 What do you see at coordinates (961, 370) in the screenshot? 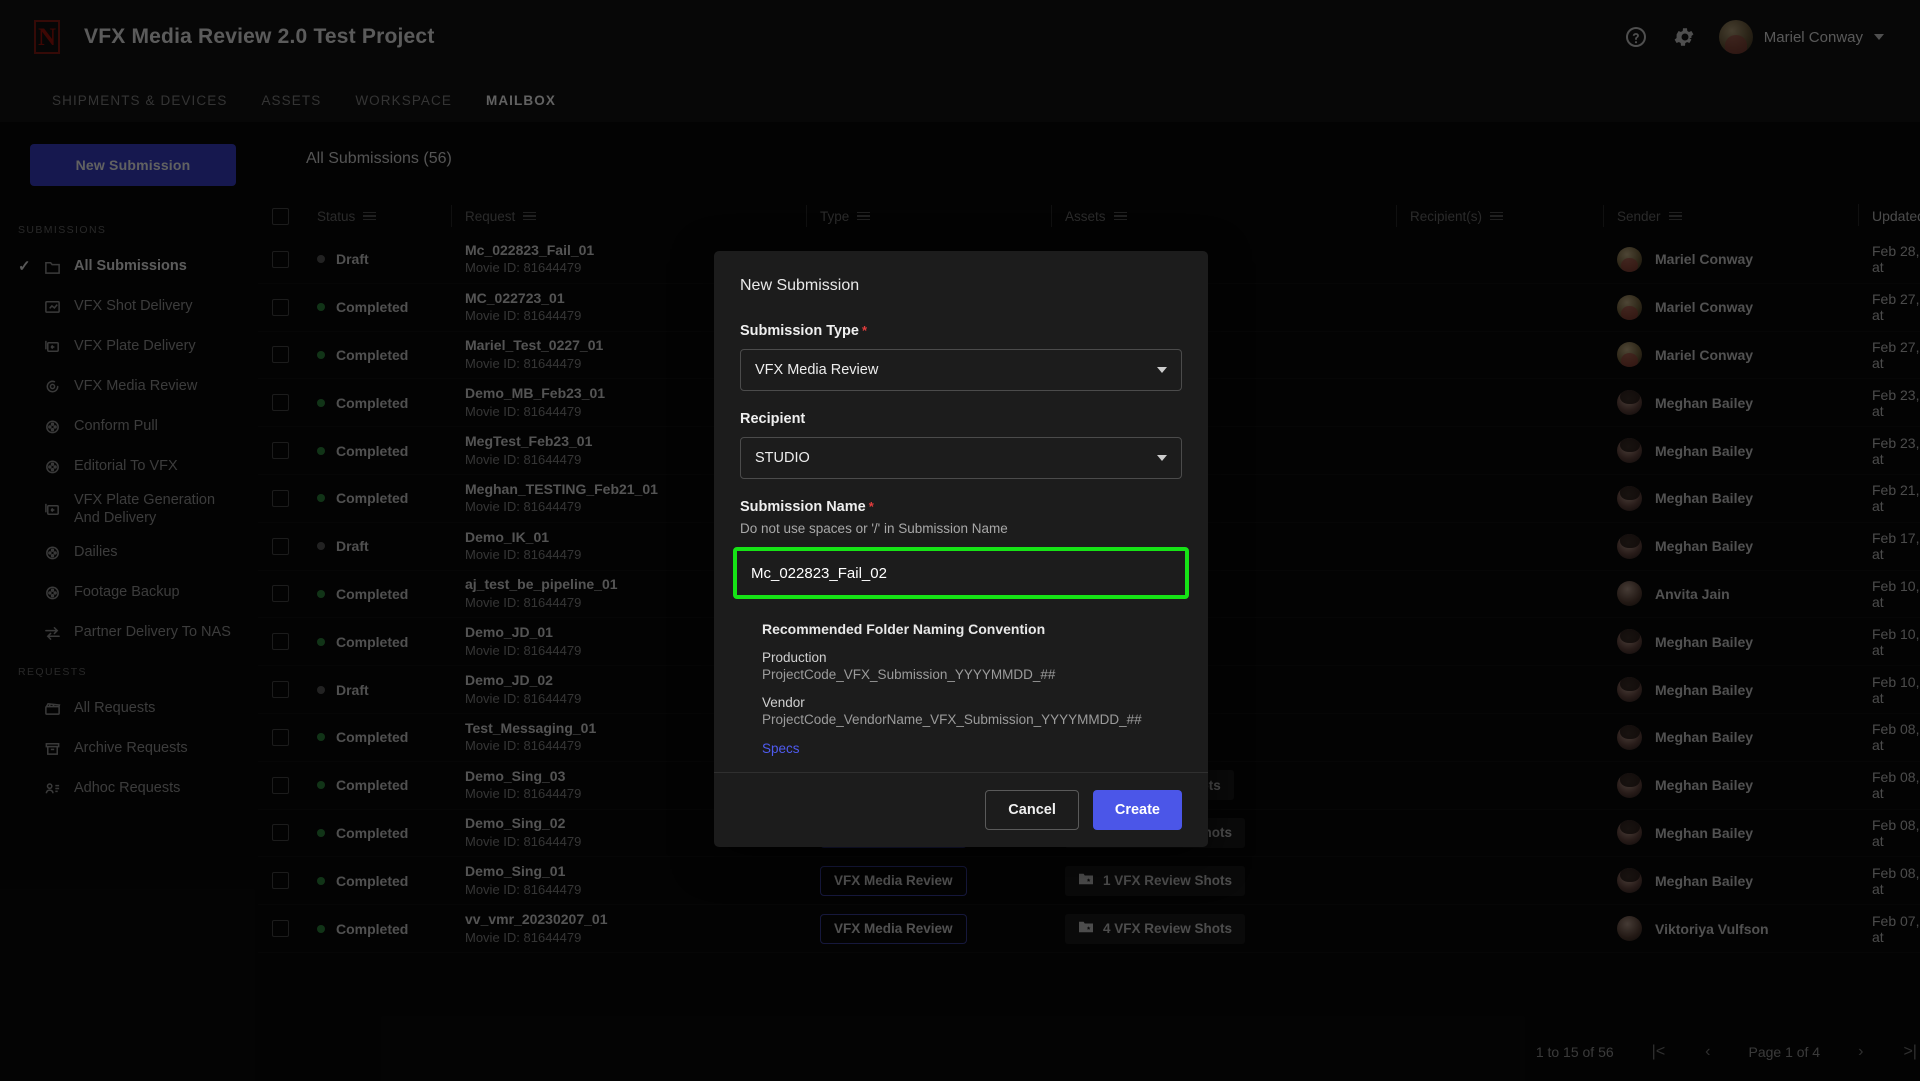
I see `submission-type-select: VFX Media Review` at bounding box center [961, 370].